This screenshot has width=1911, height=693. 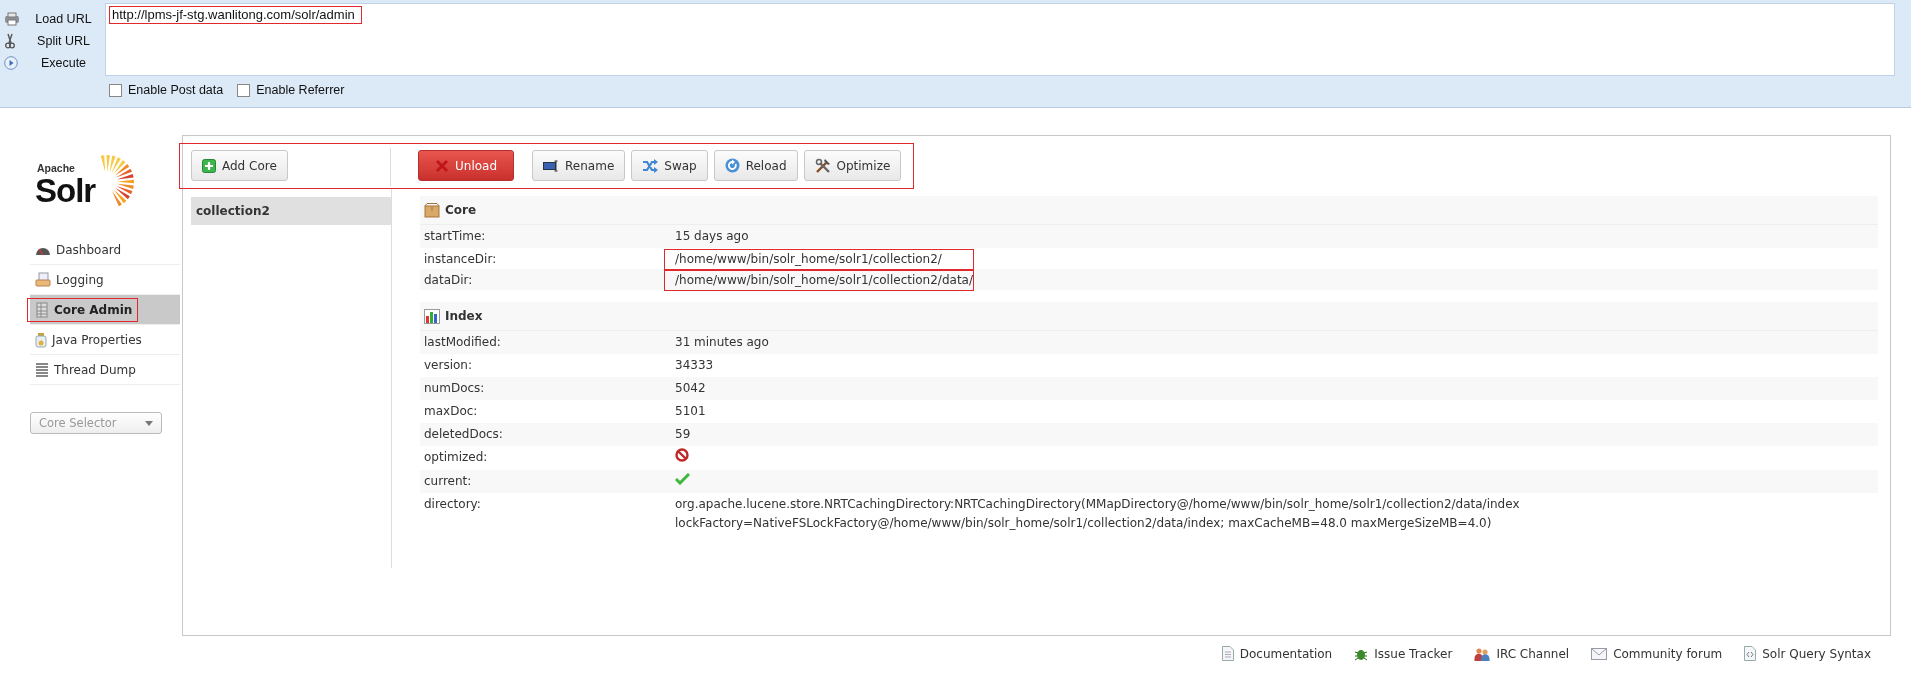 I want to click on property-label: current:, so click(x=448, y=481).